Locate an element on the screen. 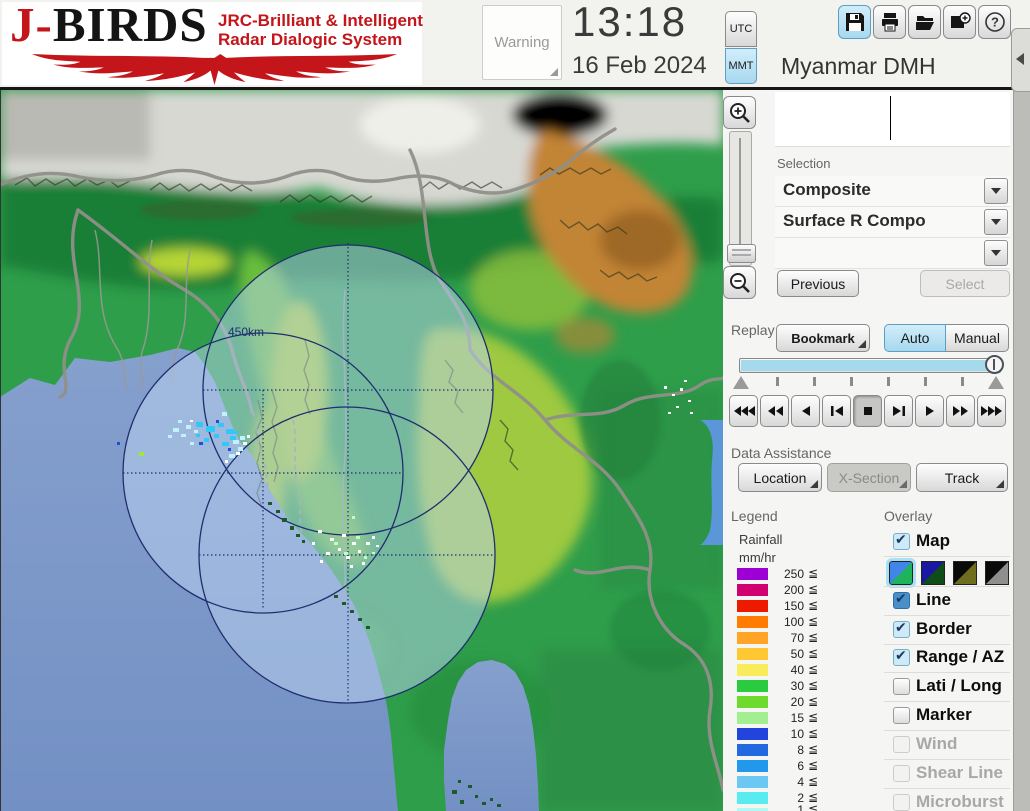  shear-line-checkbox is located at coordinates (901, 773).